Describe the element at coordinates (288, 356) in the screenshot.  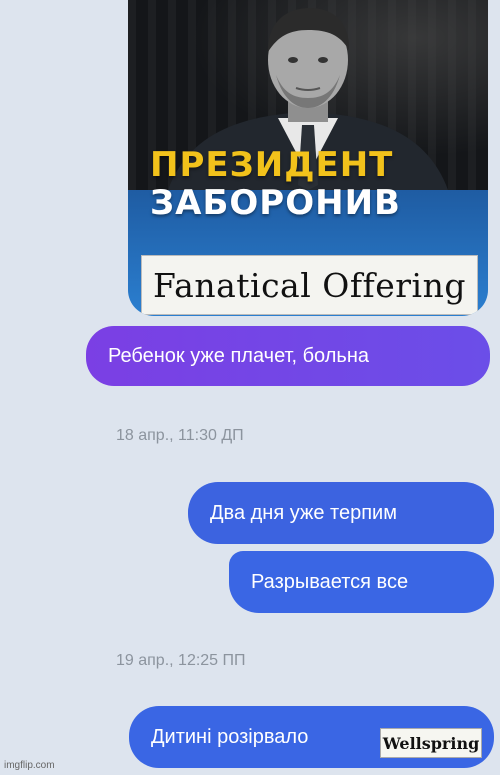
I see `message-bubble-received: Ребенок уже плачет, больна` at that location.